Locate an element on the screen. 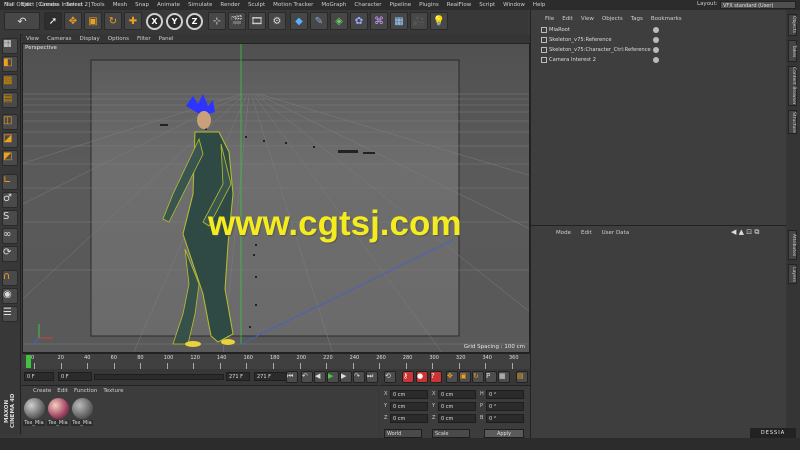  record-scale-button: ▣ is located at coordinates (465, 377).